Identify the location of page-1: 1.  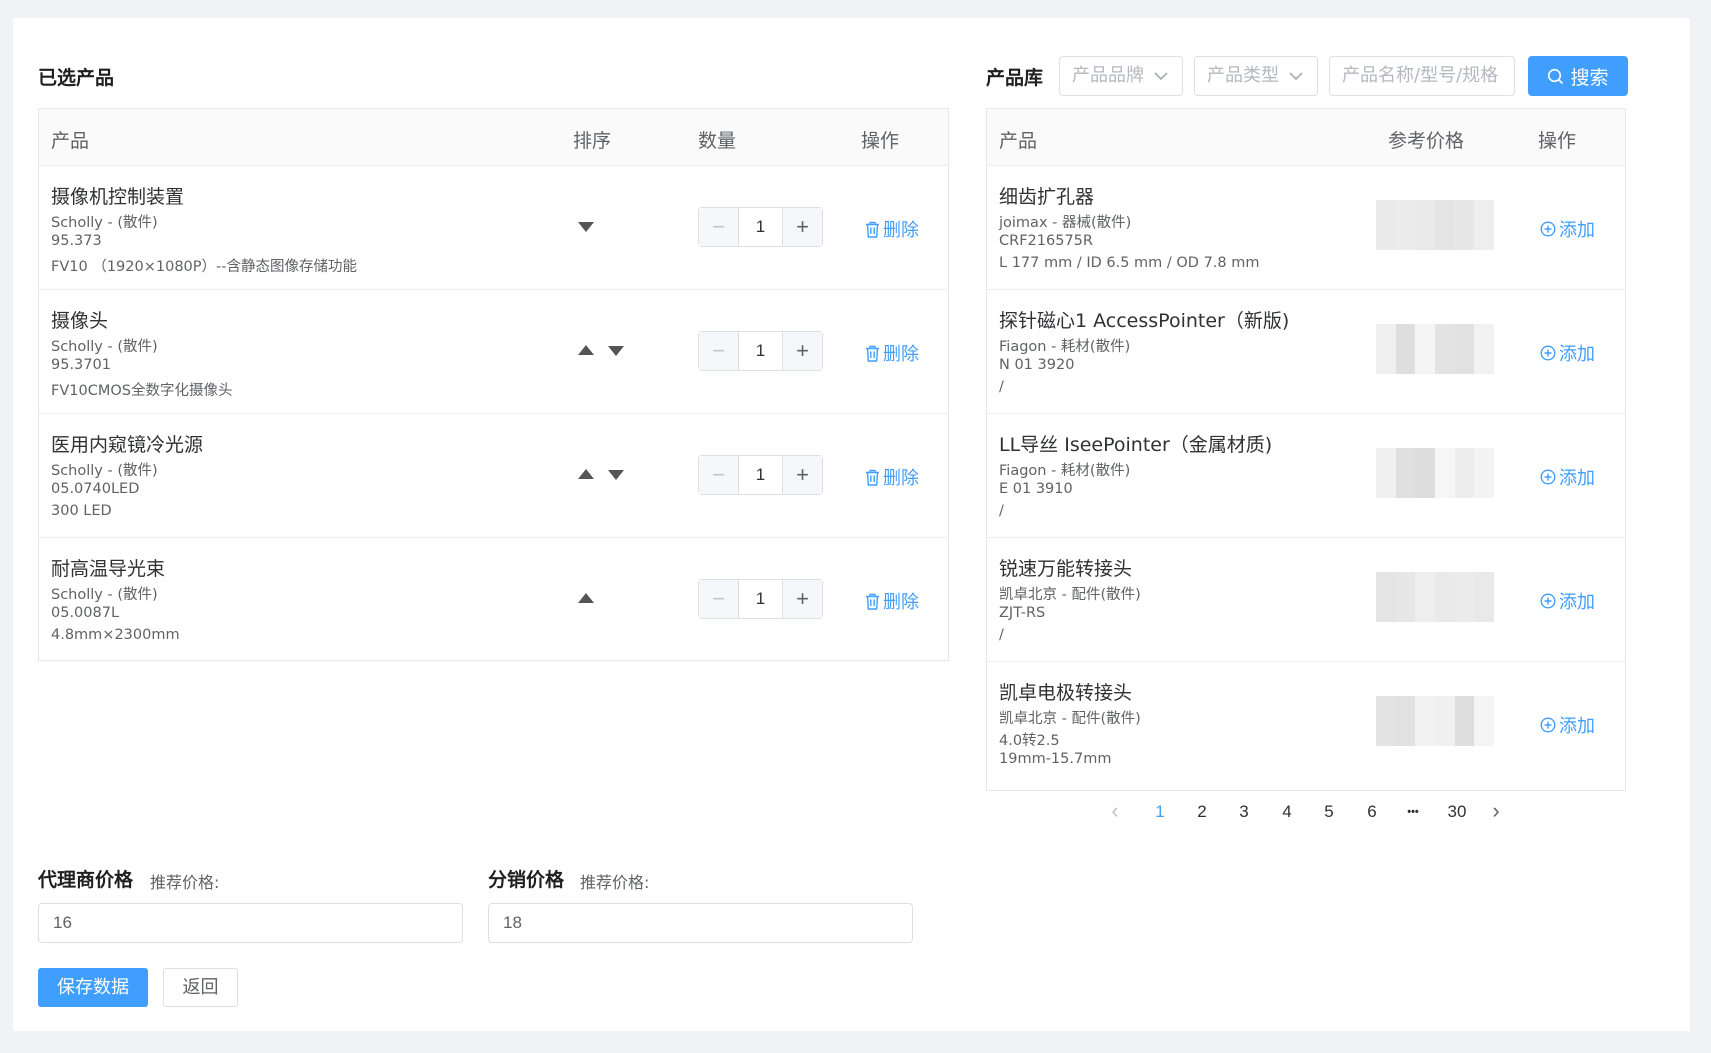
(1160, 812).